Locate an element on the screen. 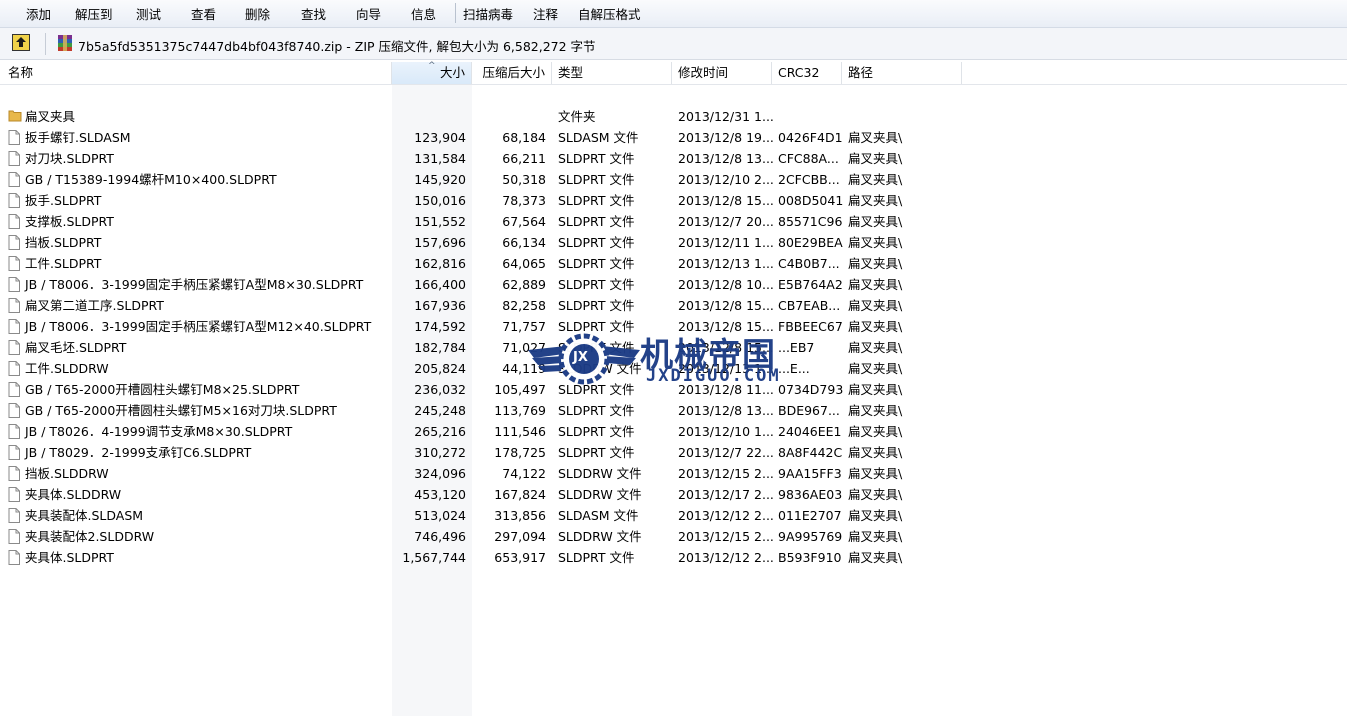  comment-button: 注释 is located at coordinates (545, 13).